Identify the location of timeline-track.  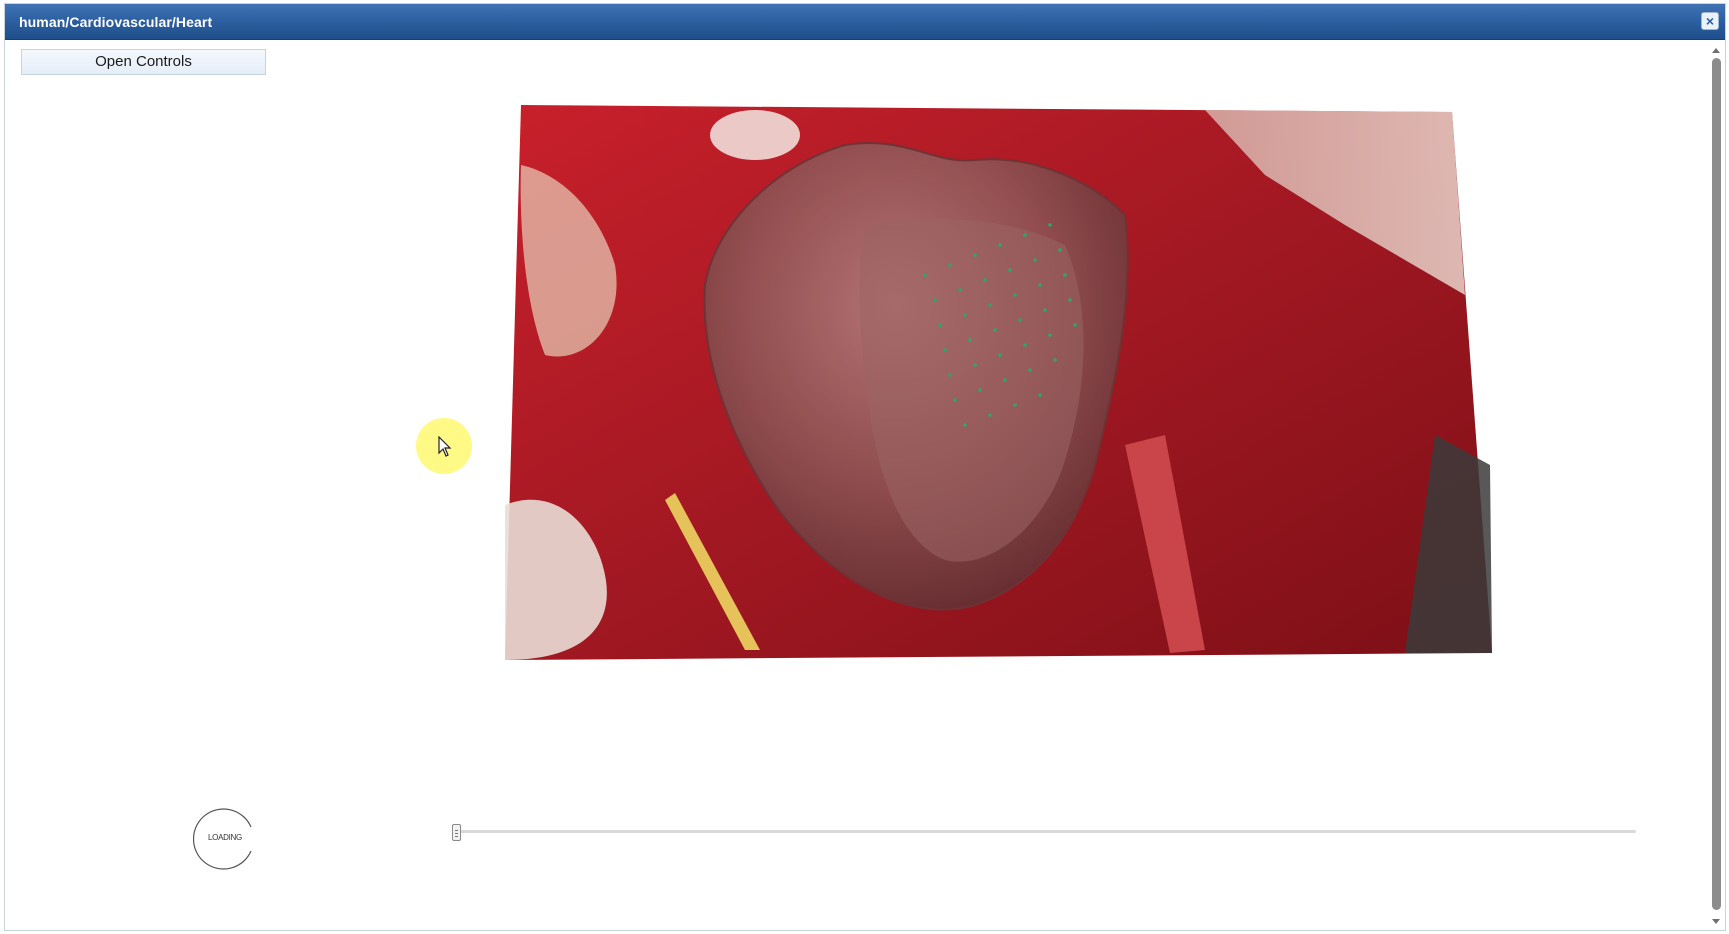
(1044, 831).